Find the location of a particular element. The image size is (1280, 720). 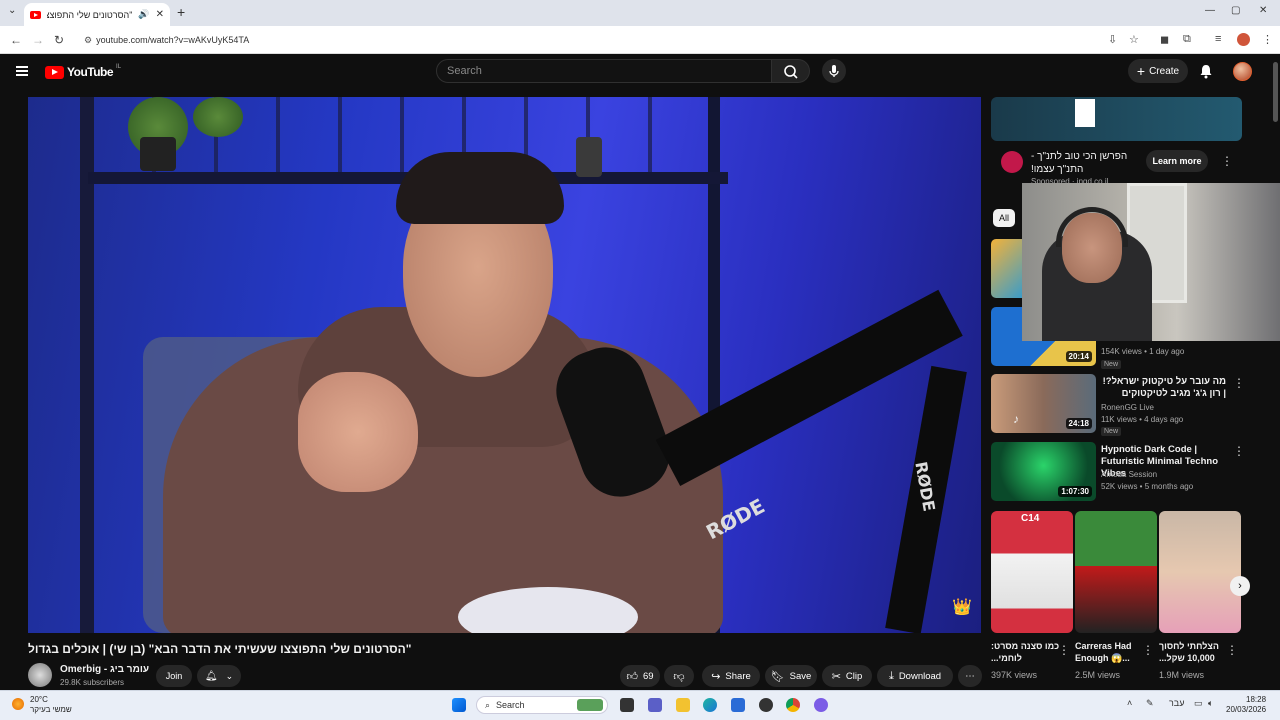

youtube-play-logo-icon is located at coordinates (54, 72).